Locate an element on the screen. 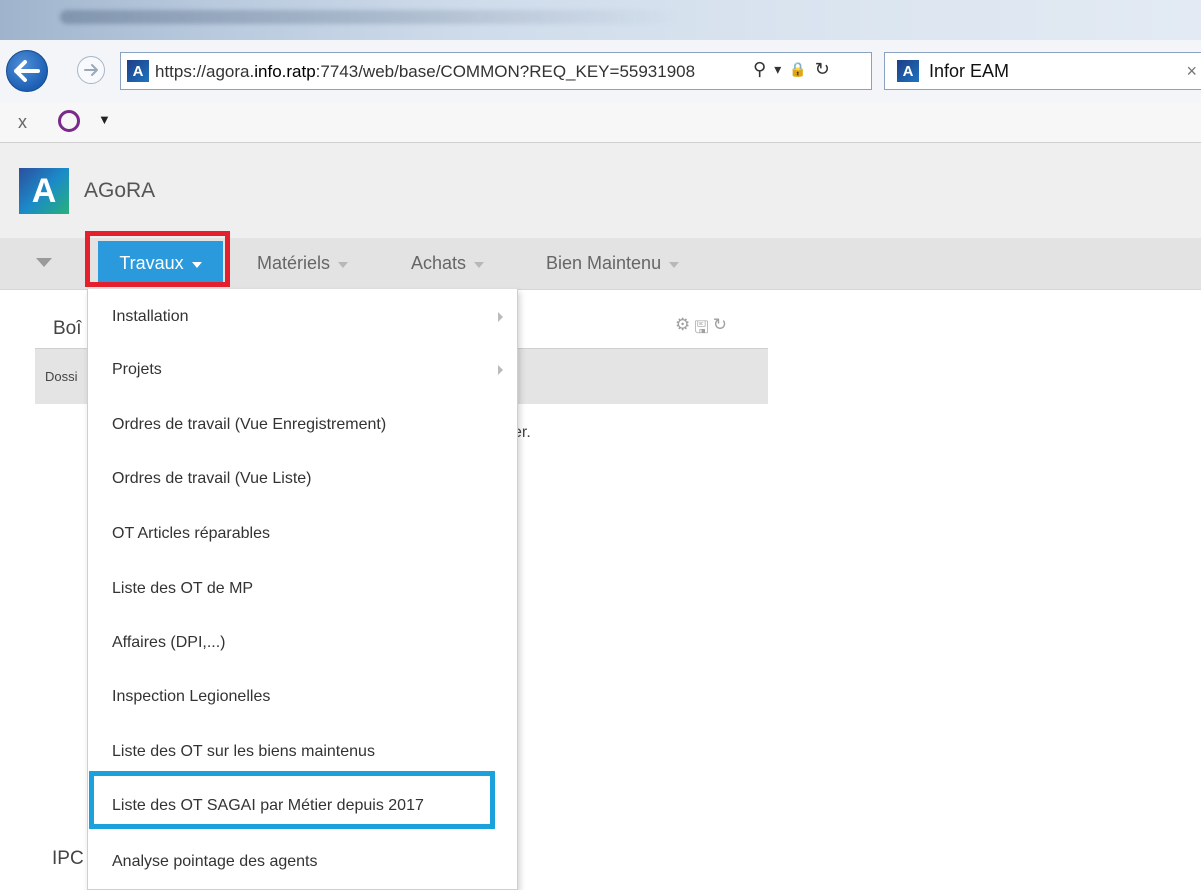 The image size is (1201, 890). dropdown-item-ot-vue-enregistrement: Ordres de travail (Vue Enregistrement) is located at coordinates (302, 426).